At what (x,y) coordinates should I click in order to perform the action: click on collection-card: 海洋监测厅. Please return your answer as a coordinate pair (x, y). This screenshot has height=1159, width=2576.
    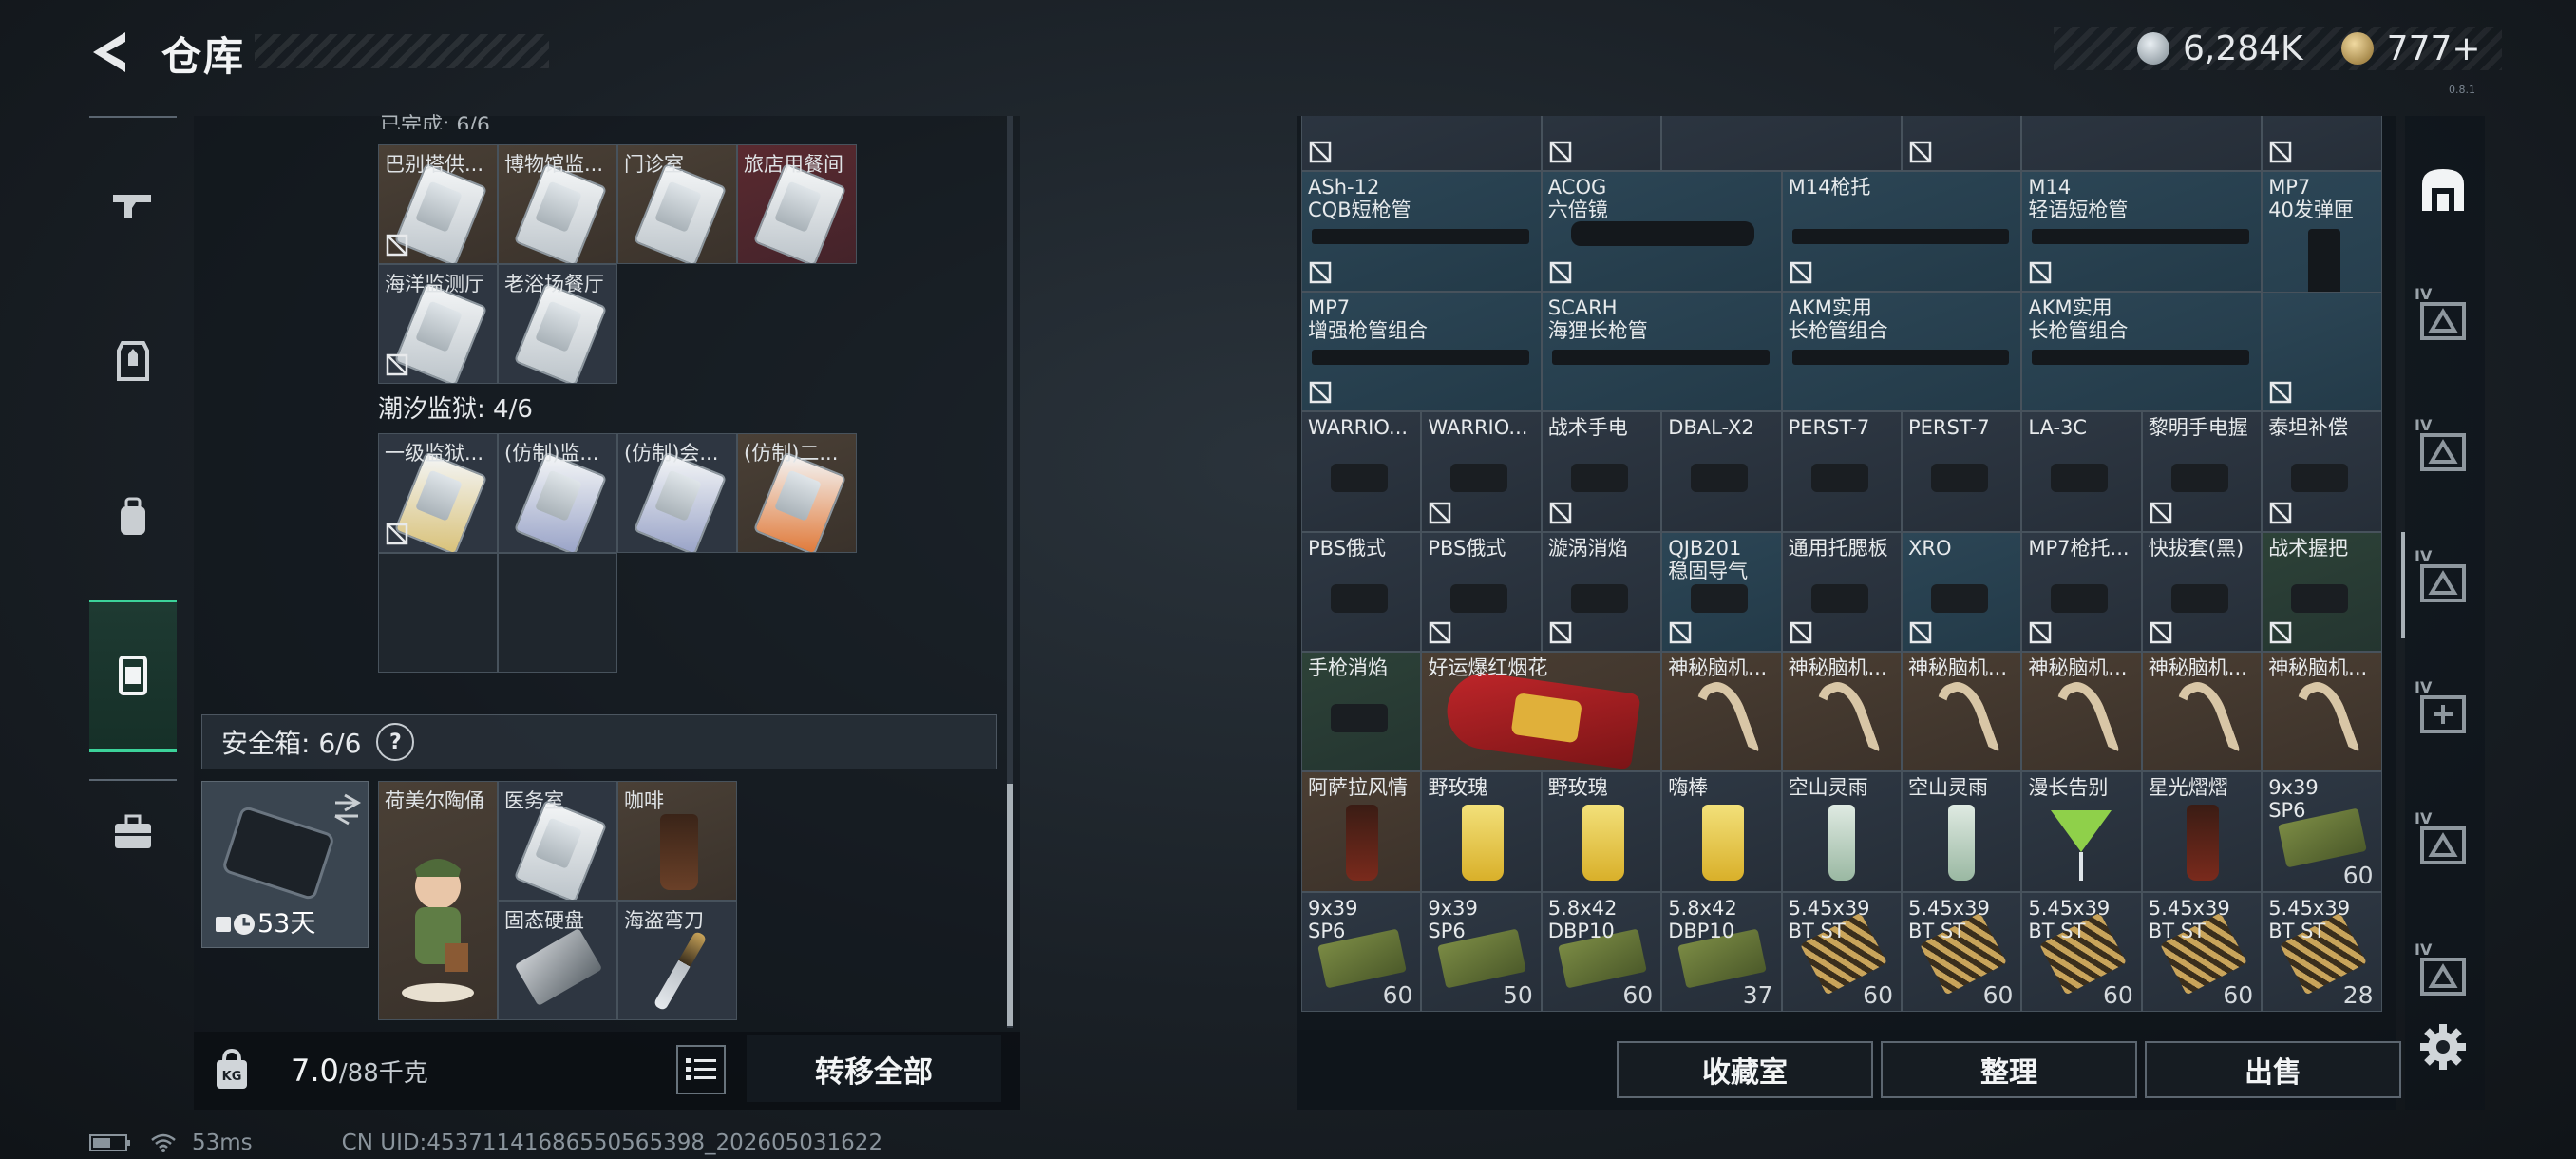
    Looking at the image, I should click on (438, 324).